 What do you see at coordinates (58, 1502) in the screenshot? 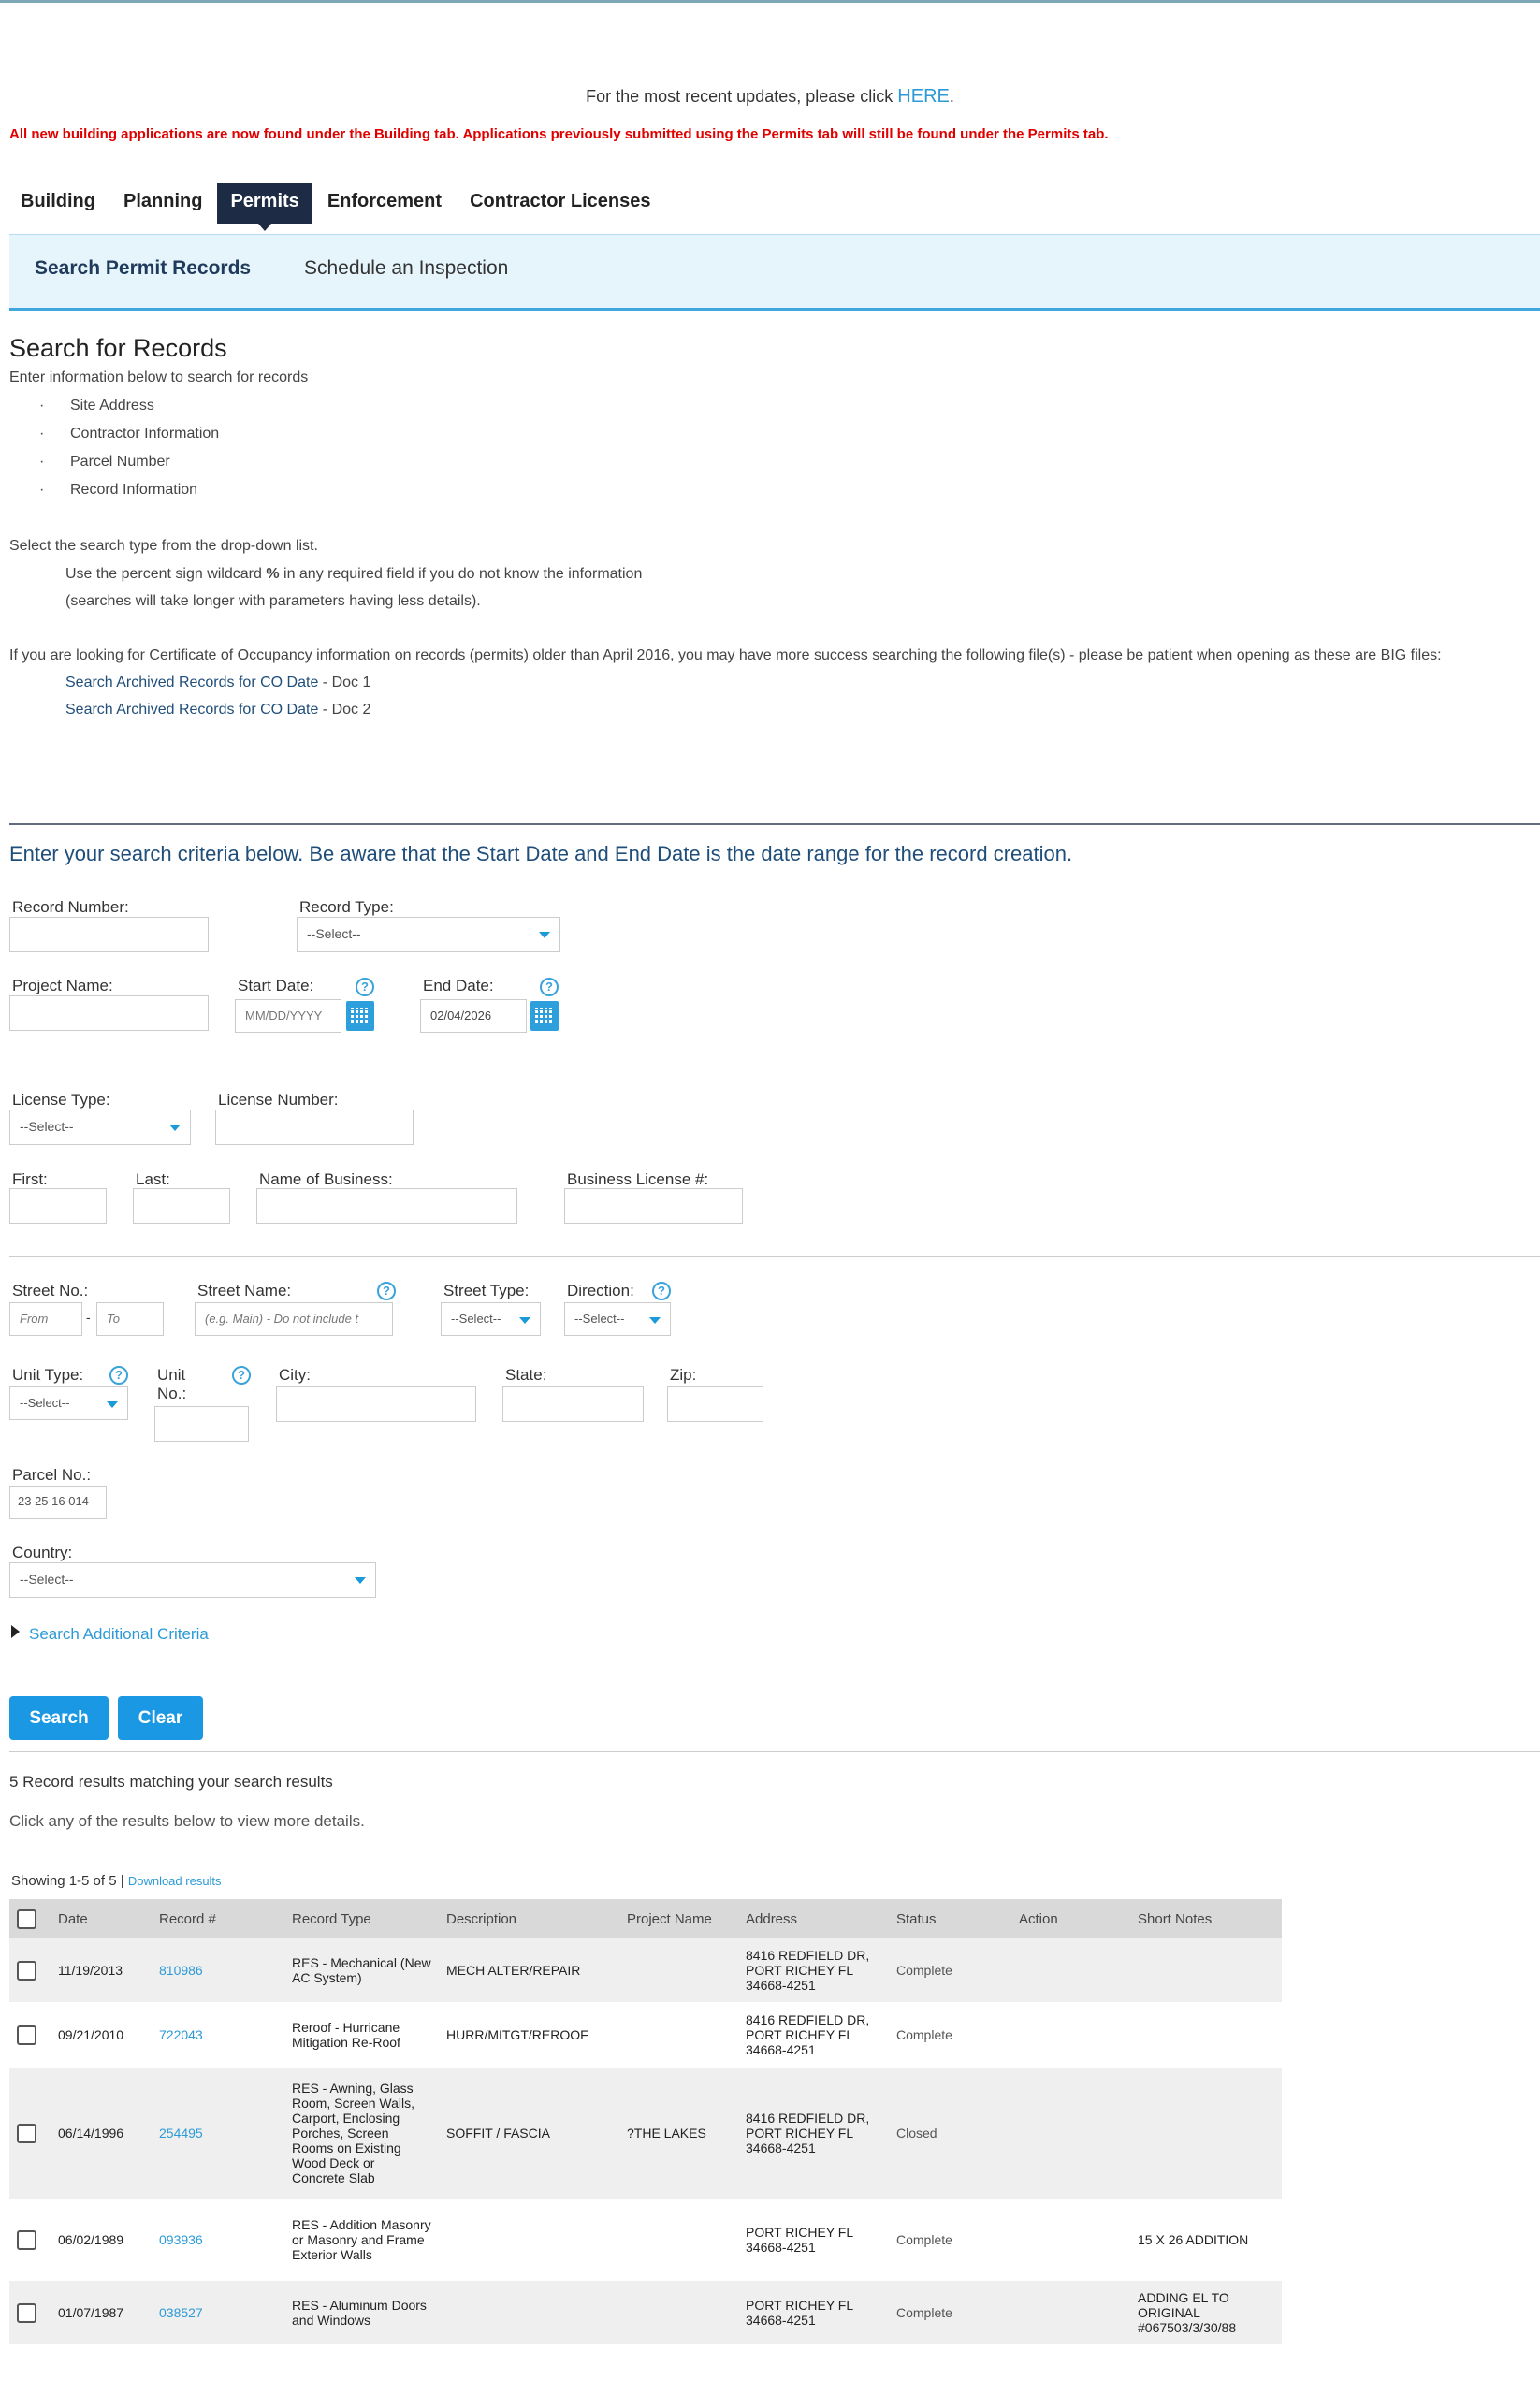
I see `parcel-no-input: 23 25 16 014` at bounding box center [58, 1502].